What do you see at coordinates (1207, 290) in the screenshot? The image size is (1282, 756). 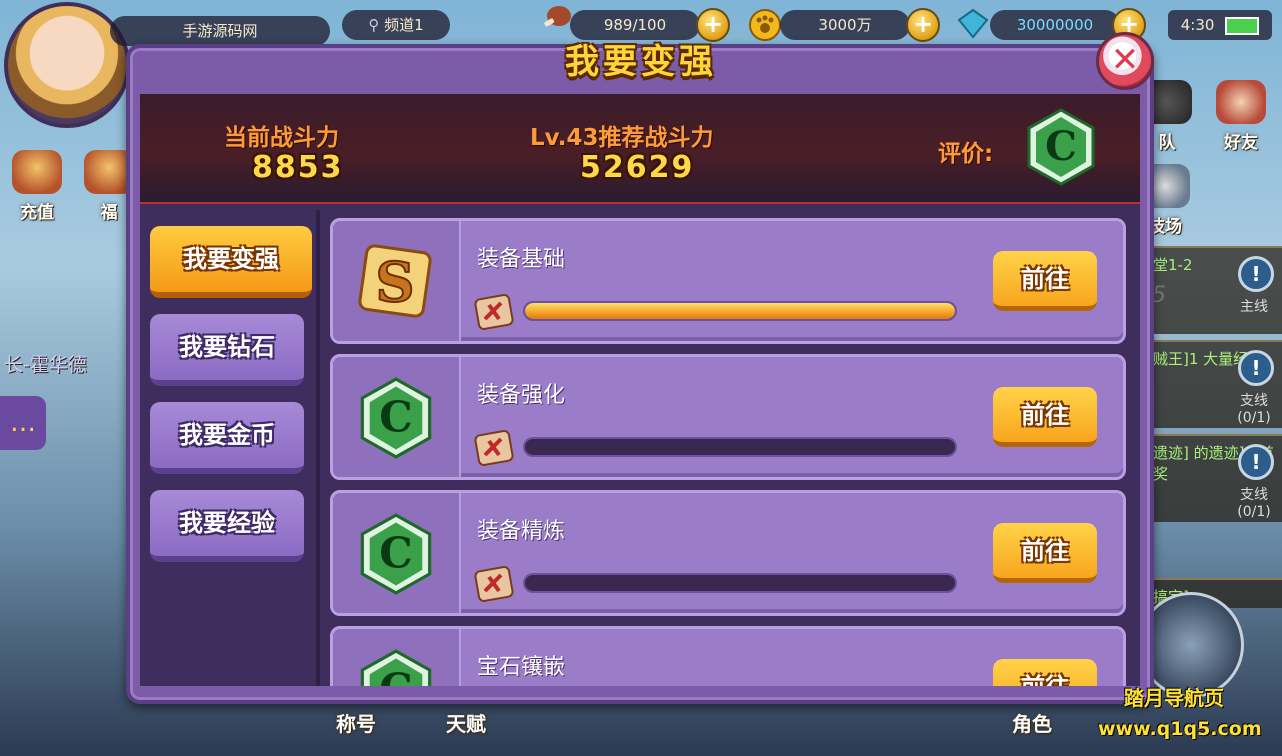 I see `quest-card-main: 教堂1-2 15 ! 主线` at bounding box center [1207, 290].